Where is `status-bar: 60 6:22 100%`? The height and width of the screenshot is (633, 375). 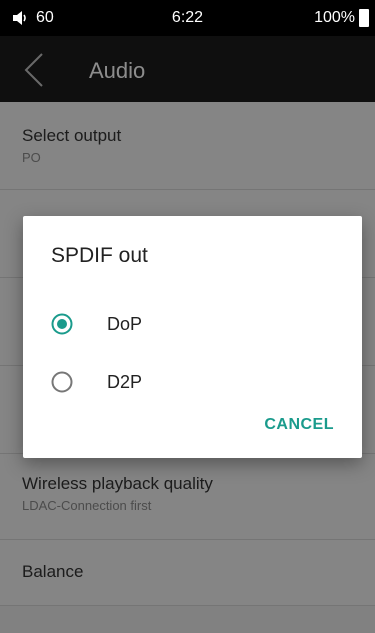
status-bar: 60 6:22 100% is located at coordinates (187, 18).